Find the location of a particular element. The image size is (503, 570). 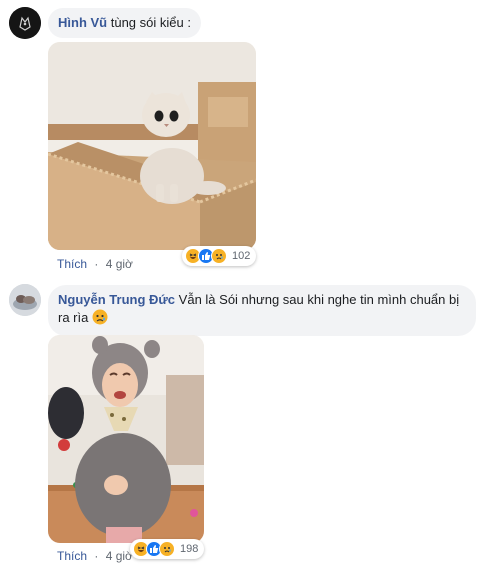

comment-photo-child is located at coordinates (126, 439).